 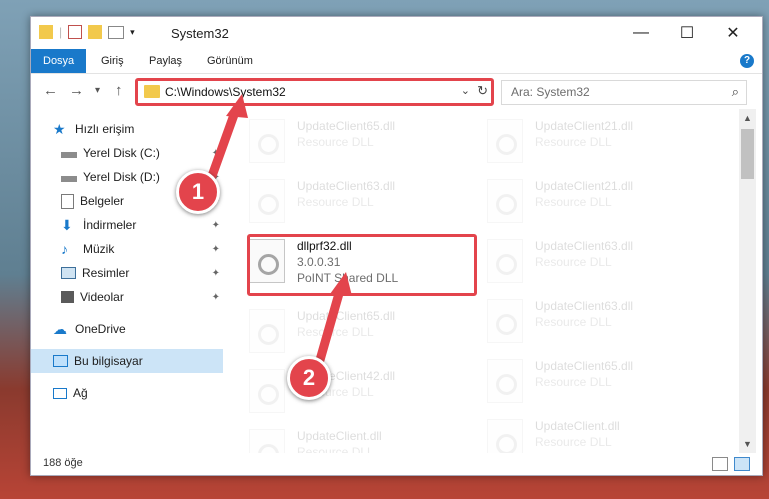 I want to click on scroll-up-icon: ▲, so click(x=747, y=118).